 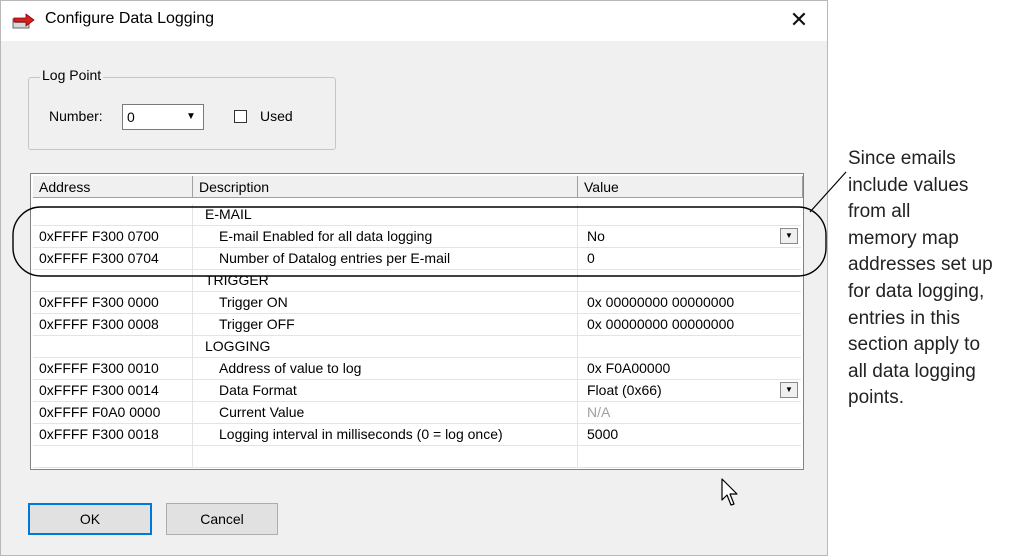 I want to click on close-button: ✕, so click(x=799, y=21).